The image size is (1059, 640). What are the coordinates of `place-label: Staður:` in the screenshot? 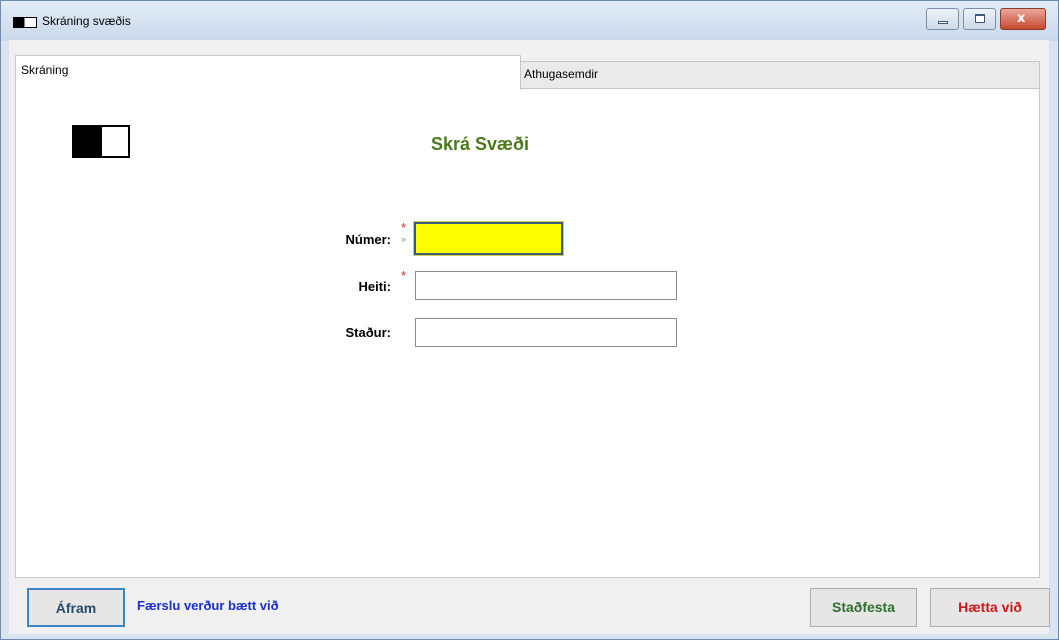 It's located at (368, 332).